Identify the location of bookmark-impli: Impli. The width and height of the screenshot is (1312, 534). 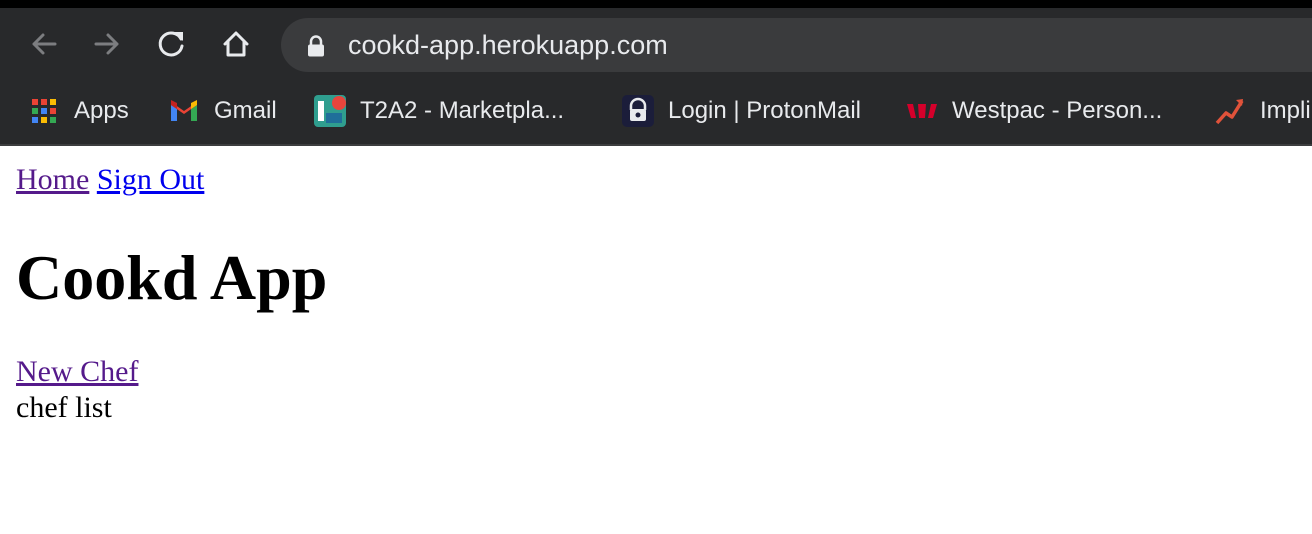
(1262, 111).